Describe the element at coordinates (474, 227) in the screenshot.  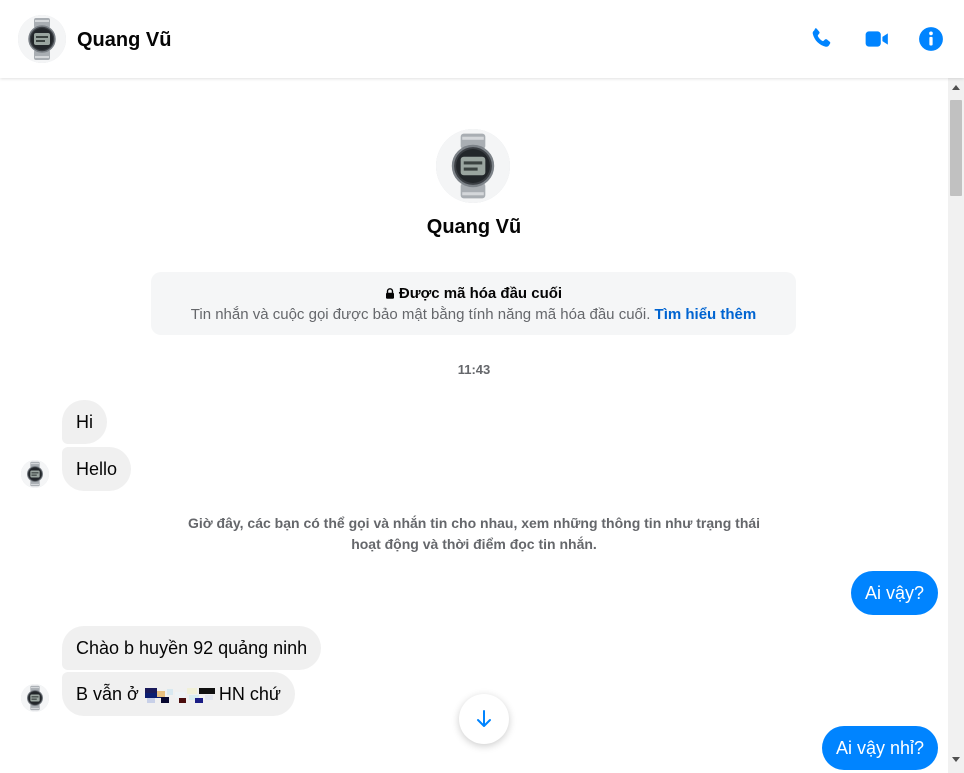
I see `profile-name: Quang Vũ` at that location.